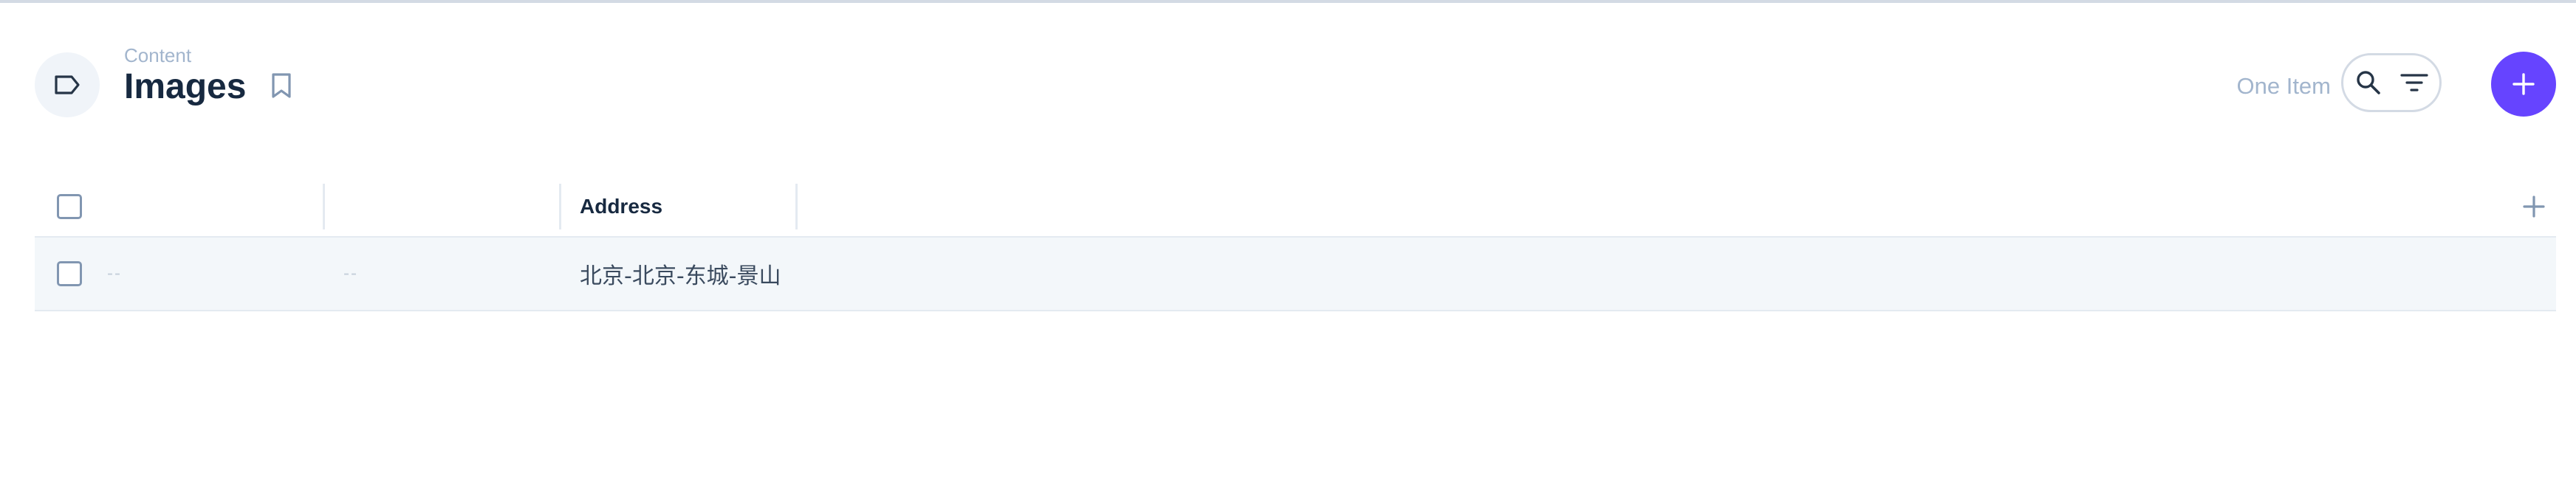 Image resolution: width=2576 pixels, height=484 pixels. What do you see at coordinates (680, 276) in the screenshot?
I see `cell-value: 北京-北京-东城-景山` at bounding box center [680, 276].